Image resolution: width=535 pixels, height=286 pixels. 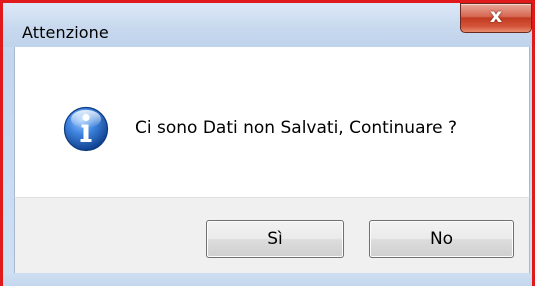 I want to click on no-button: No, so click(x=441, y=239).